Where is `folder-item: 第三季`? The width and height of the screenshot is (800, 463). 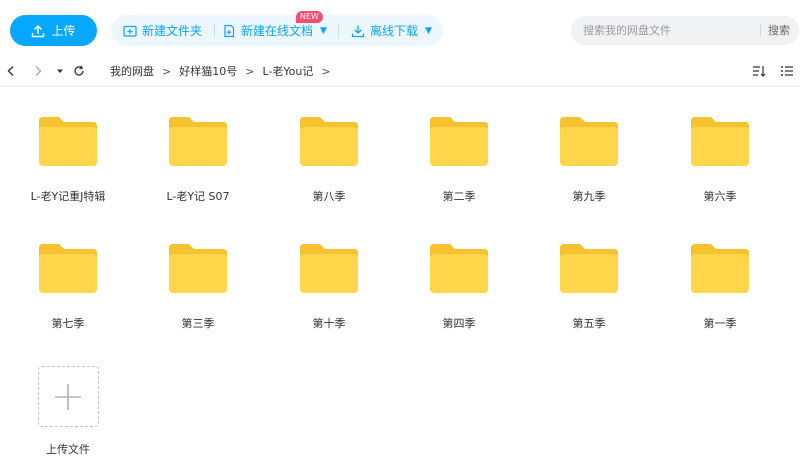 folder-item: 第三季 is located at coordinates (198, 282).